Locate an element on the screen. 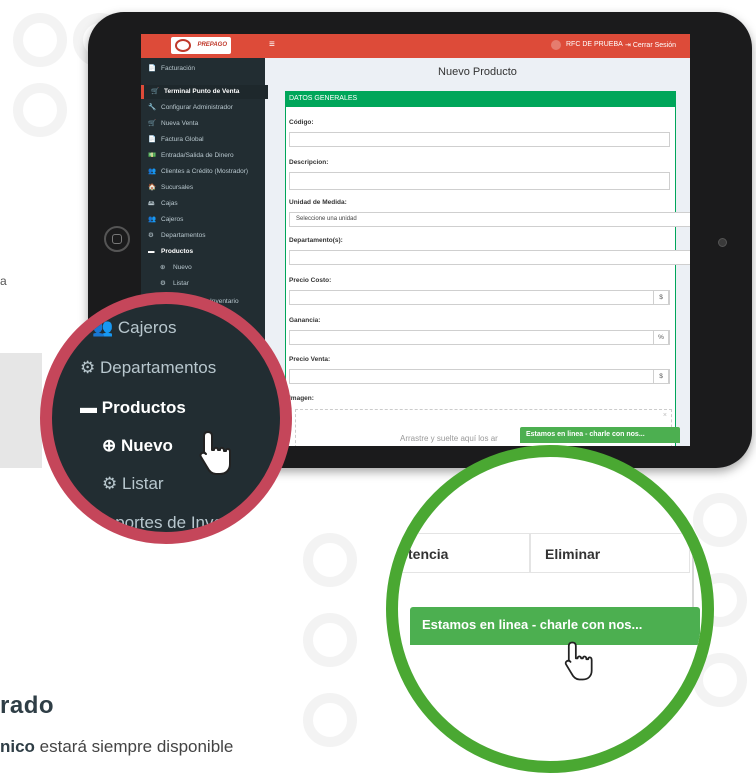  zoom-sidebar-item-nuevo: ⊕ Nuevo is located at coordinates (137, 446).